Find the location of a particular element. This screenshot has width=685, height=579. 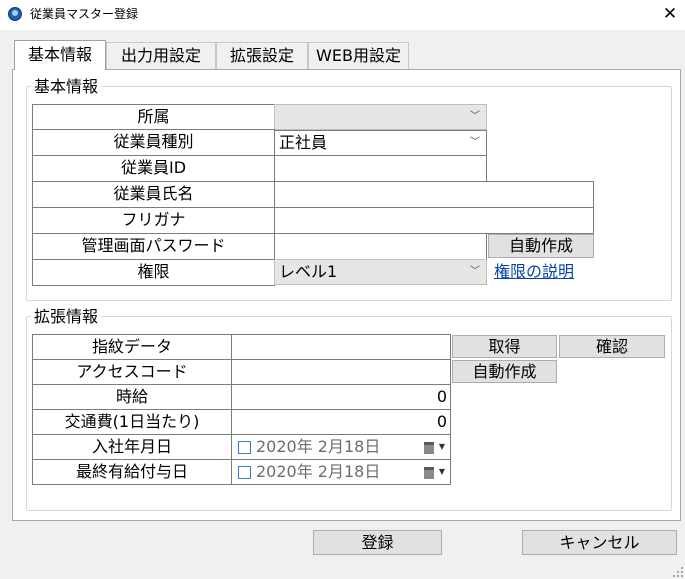

hire-date-picker: 2020年 2月18日 ▼ is located at coordinates (341, 447).